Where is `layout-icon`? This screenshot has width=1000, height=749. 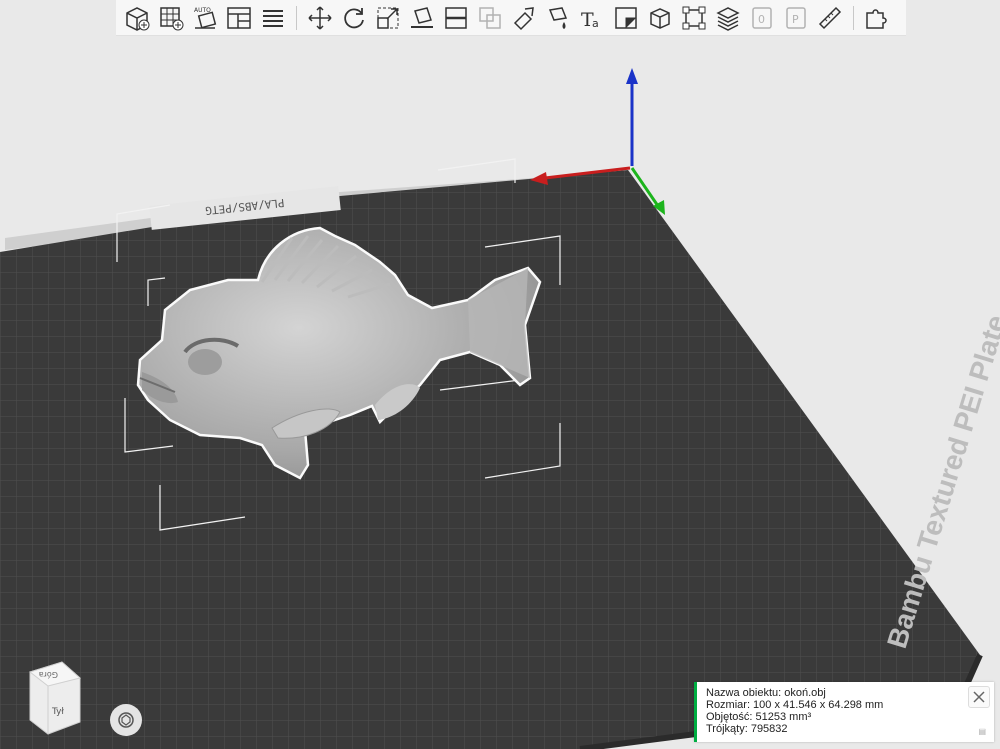
layout-icon is located at coordinates (239, 17).